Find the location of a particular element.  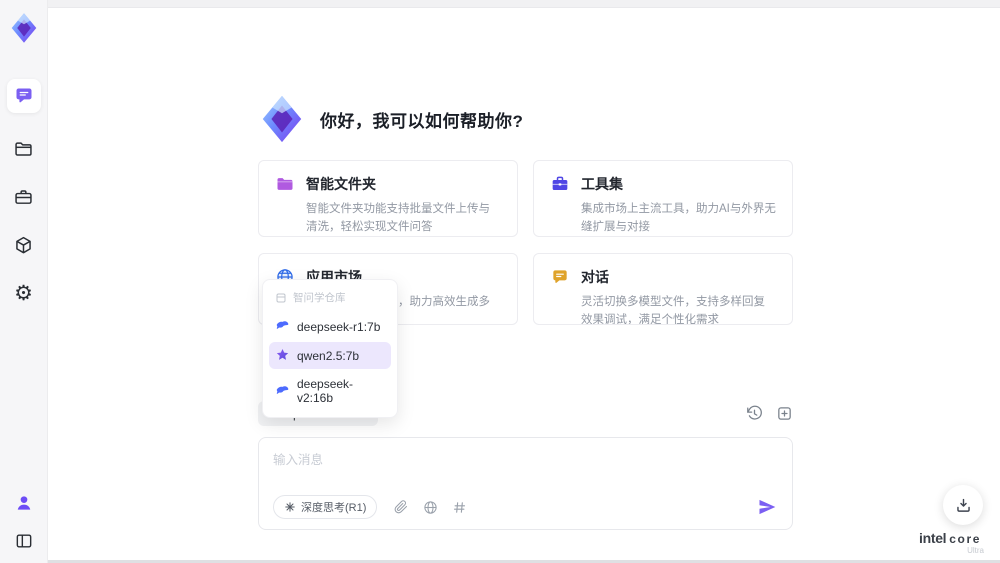

sidebar-item-collapse is located at coordinates (24, 541).